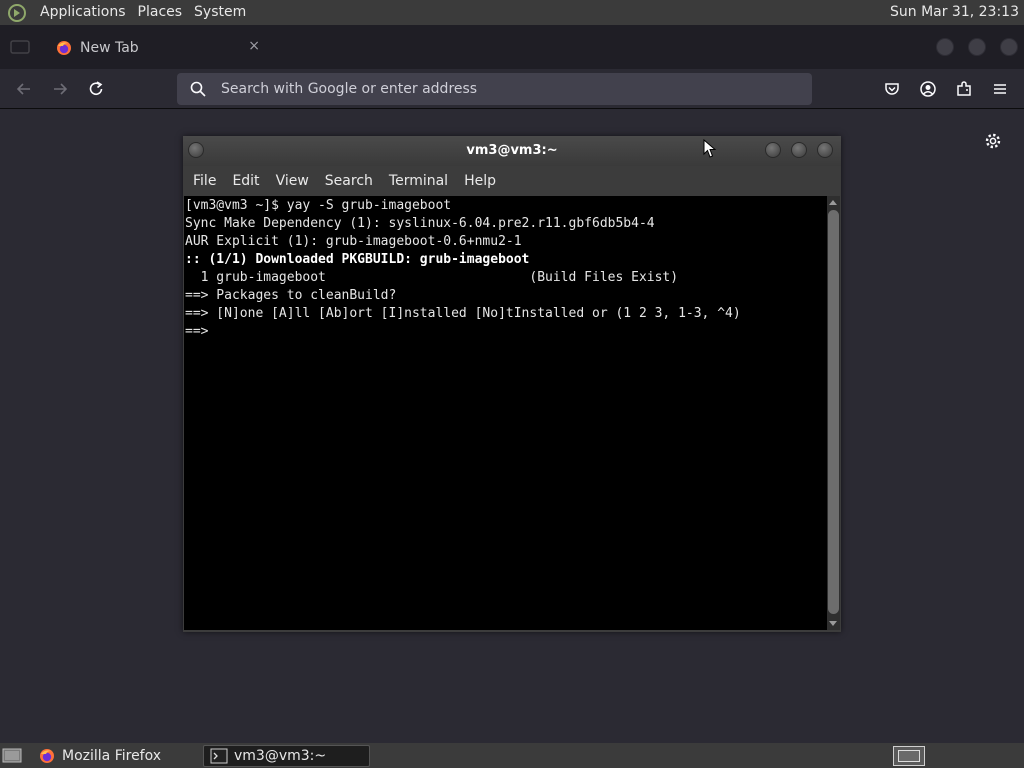 The height and width of the screenshot is (768, 1024). I want to click on back-arrow-icon, so click(24, 89).